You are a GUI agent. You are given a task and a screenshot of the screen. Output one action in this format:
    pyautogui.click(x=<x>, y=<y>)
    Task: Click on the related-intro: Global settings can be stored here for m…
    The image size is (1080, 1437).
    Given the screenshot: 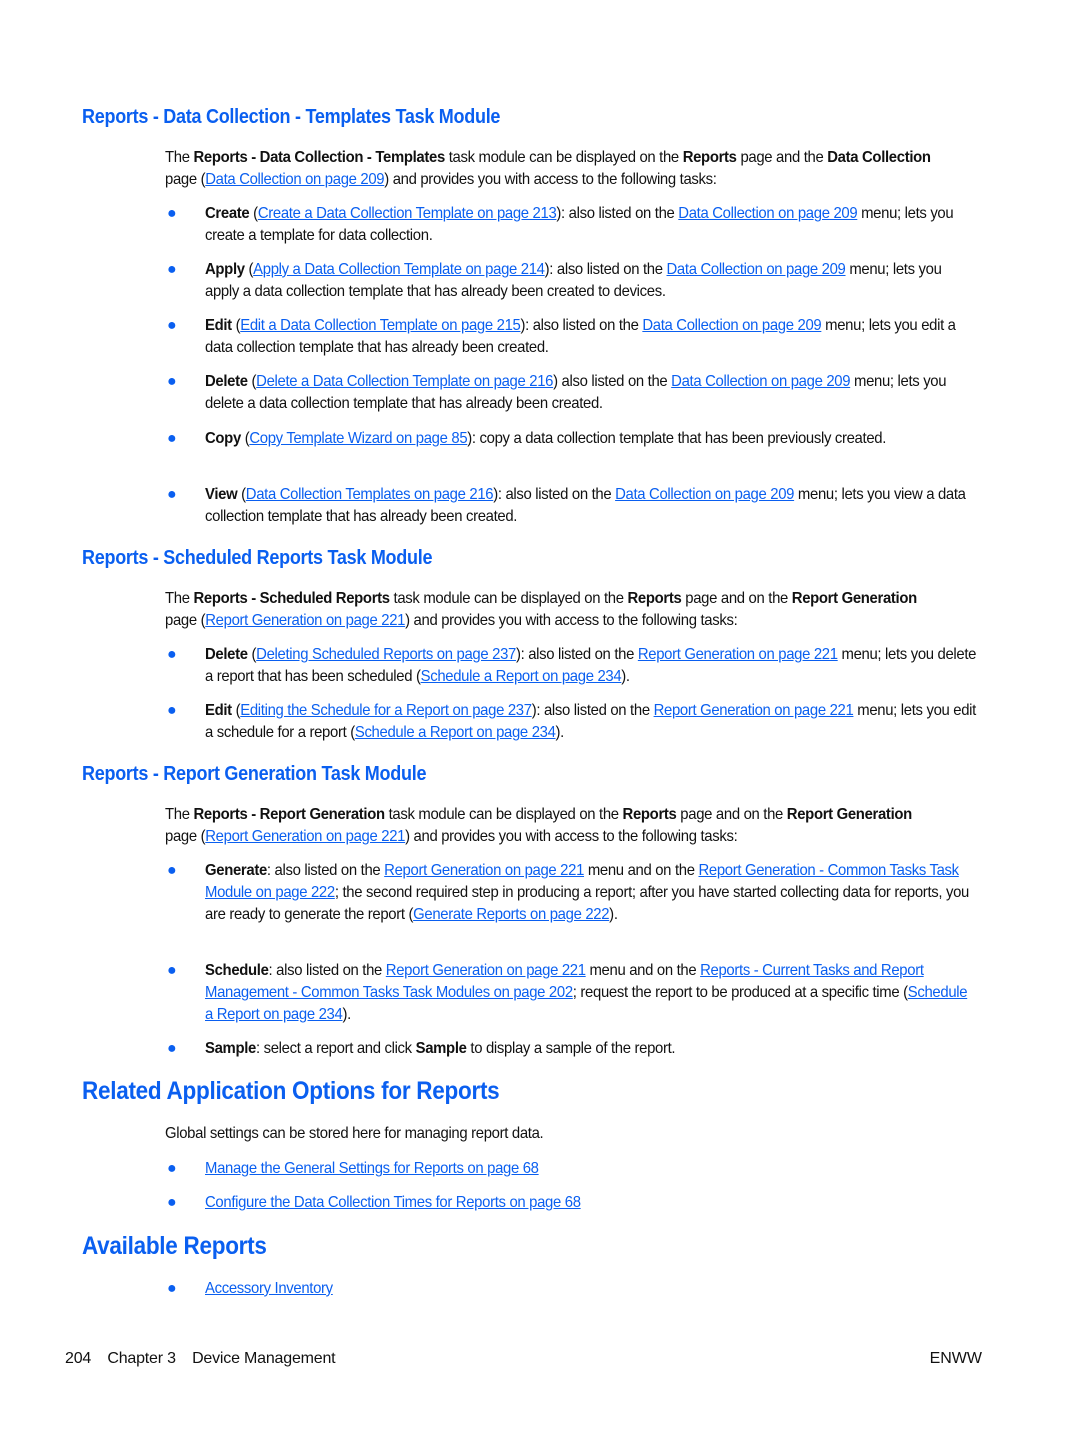 What is the action you would take?
    pyautogui.click(x=354, y=1133)
    